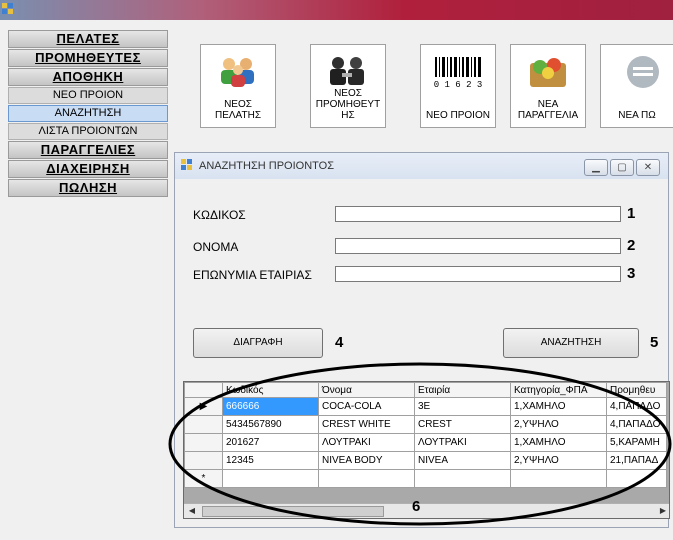  I want to click on table-cell: 201627, so click(270, 442).